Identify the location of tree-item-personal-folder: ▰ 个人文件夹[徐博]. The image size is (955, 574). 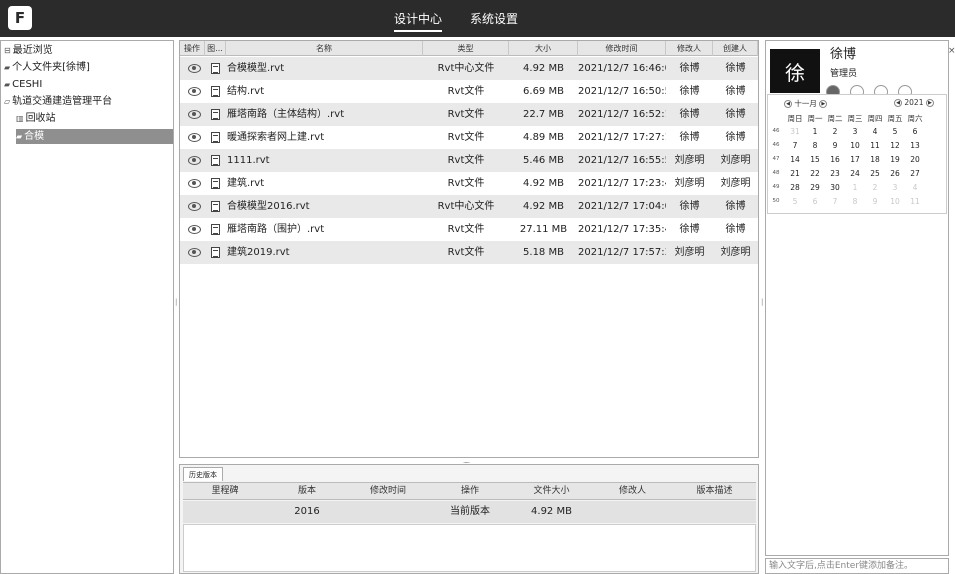
(47, 67).